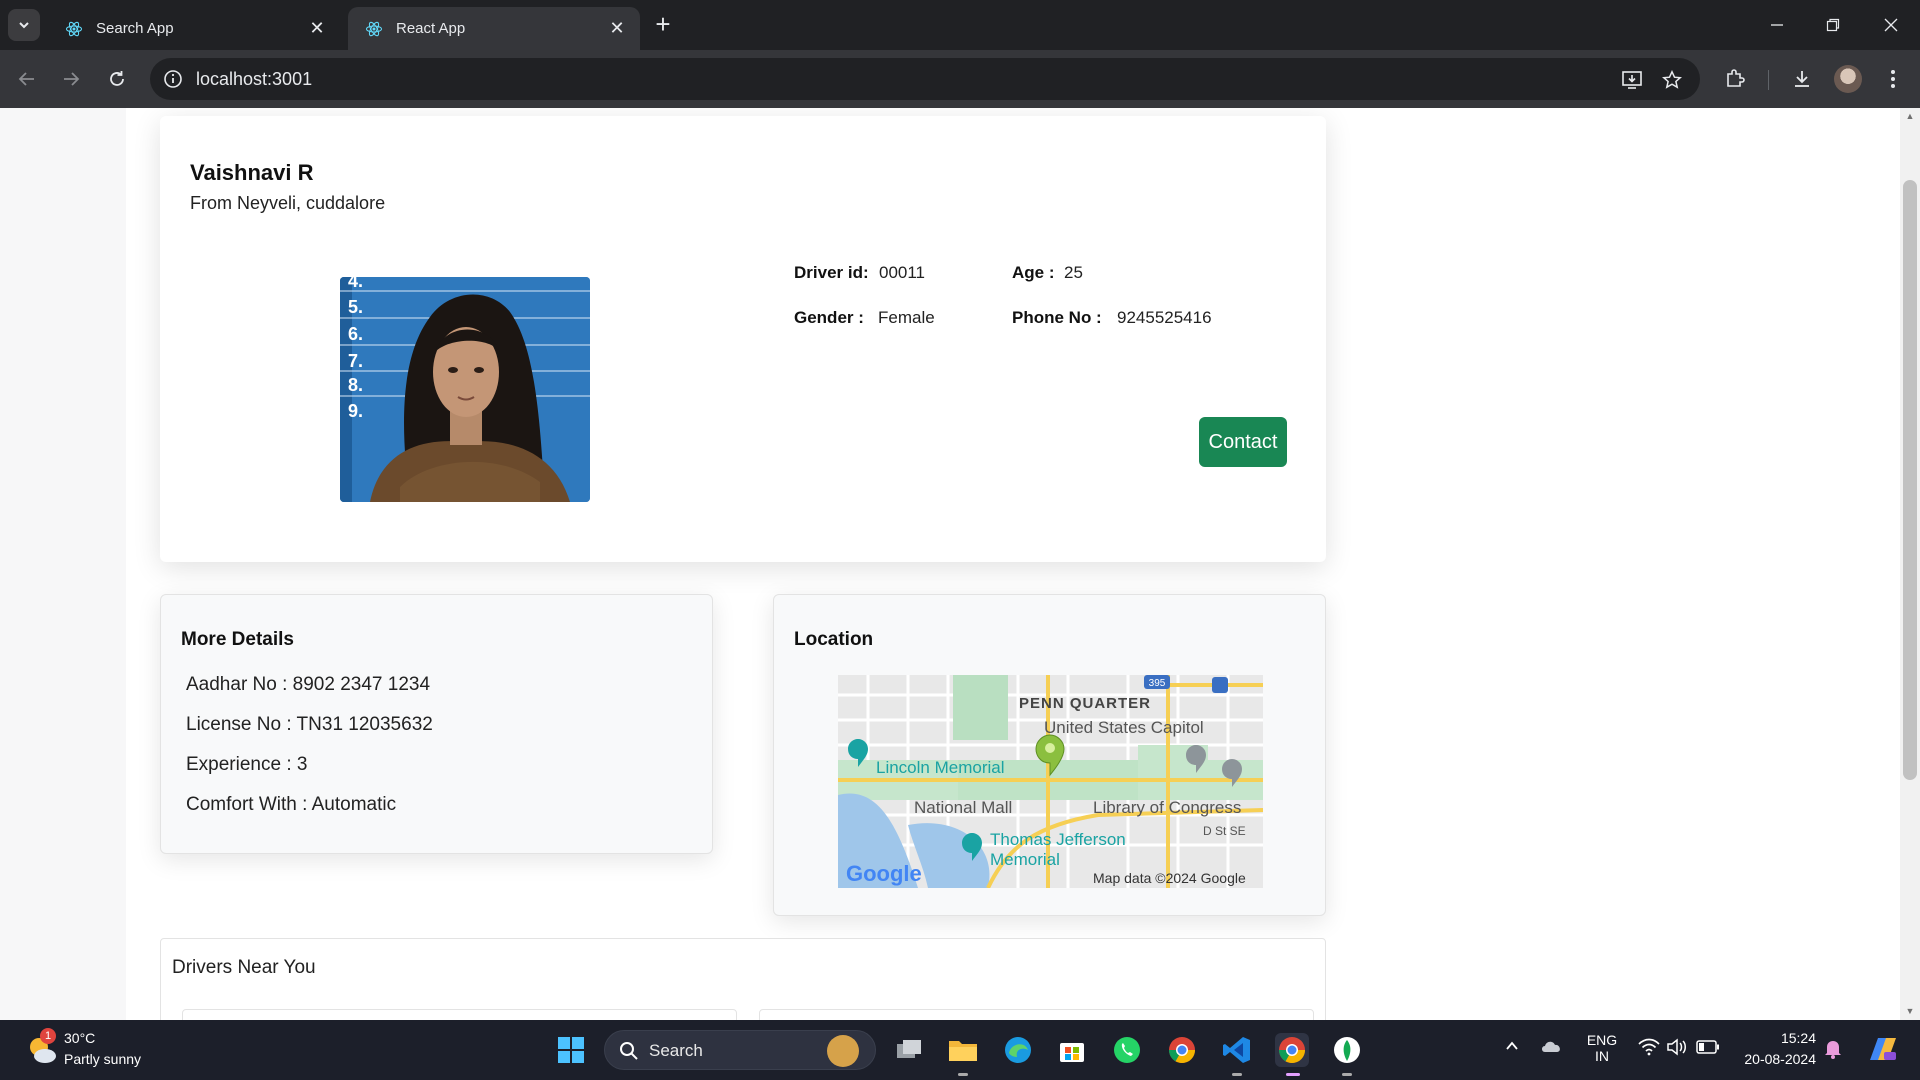 This screenshot has height=1080, width=1920. What do you see at coordinates (494, 28) in the screenshot?
I see `tab-react-app: React App ✕` at bounding box center [494, 28].